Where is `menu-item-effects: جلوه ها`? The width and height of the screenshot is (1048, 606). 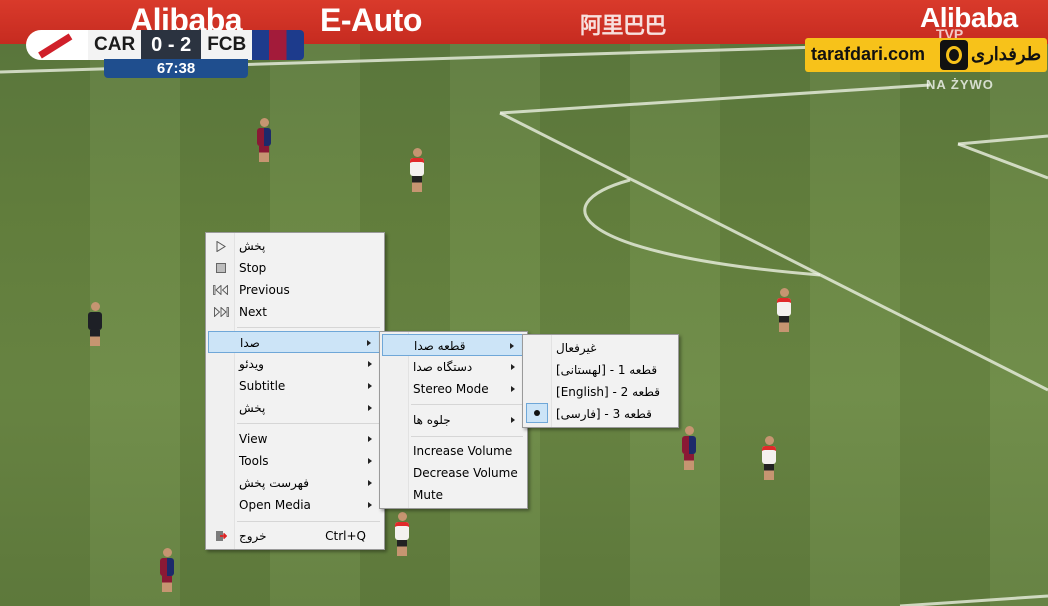
menu-item-effects: جلوه ها is located at coordinates (453, 420).